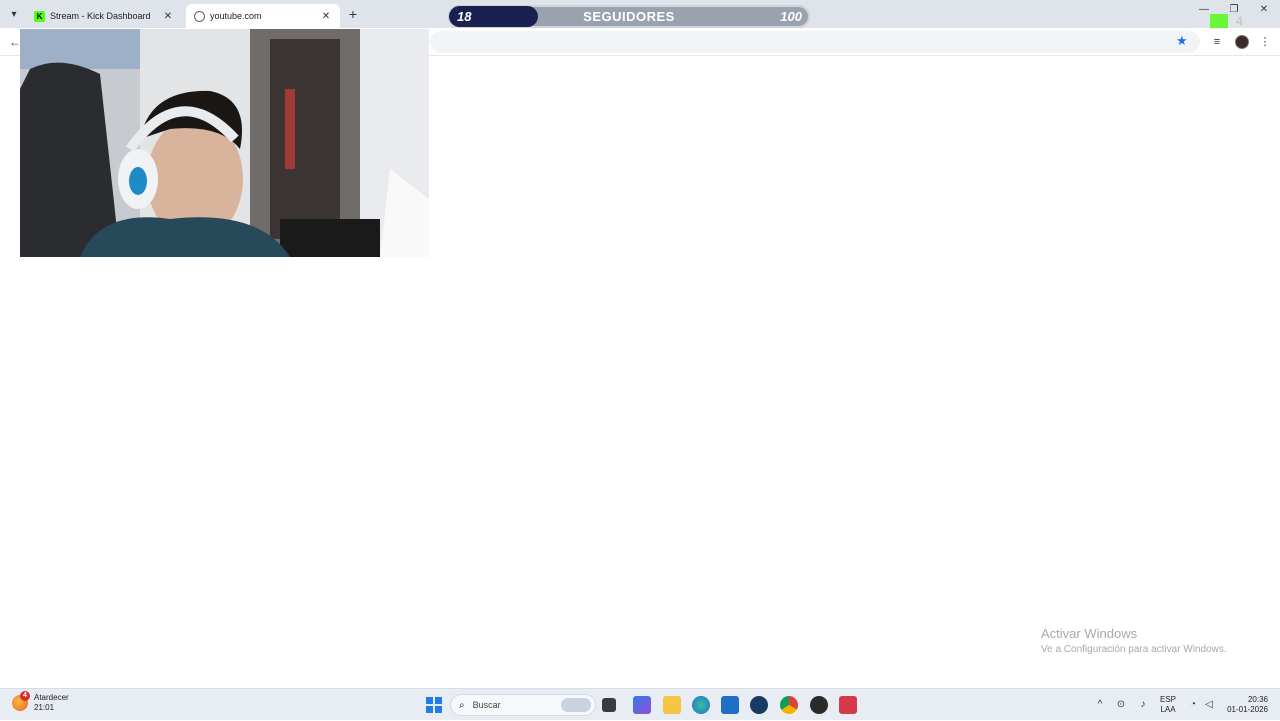 This screenshot has height=721, width=1280. What do you see at coordinates (672, 705) in the screenshot?
I see `file-explorer-icon` at bounding box center [672, 705].